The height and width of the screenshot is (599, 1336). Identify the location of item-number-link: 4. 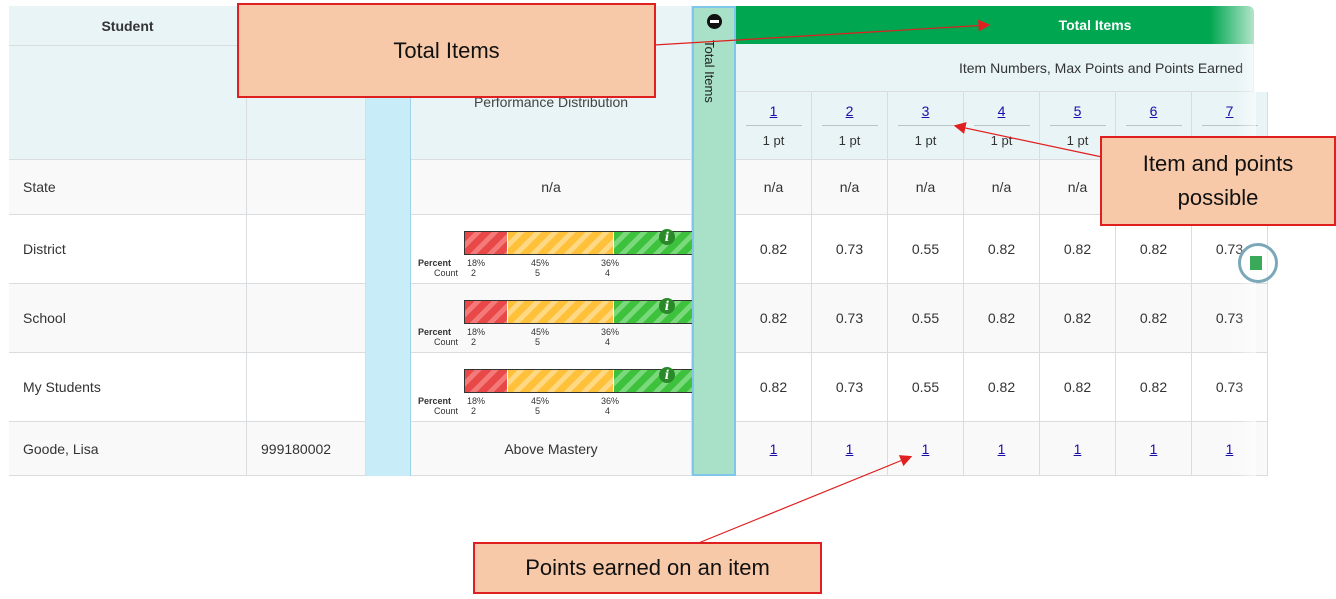
(1001, 114).